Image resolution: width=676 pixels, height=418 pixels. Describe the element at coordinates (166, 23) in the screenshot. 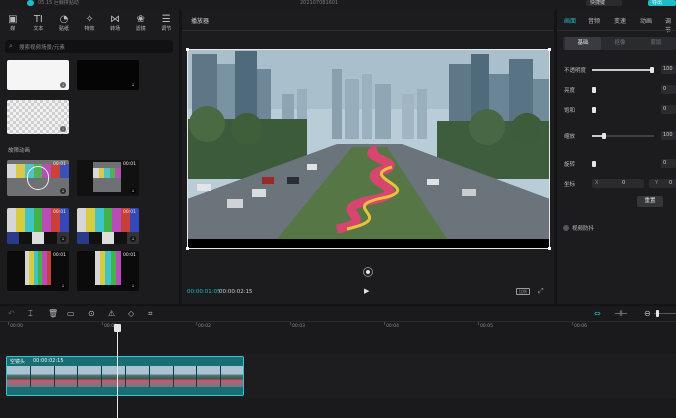

I see `tool-adjust: ☰ 调节` at that location.